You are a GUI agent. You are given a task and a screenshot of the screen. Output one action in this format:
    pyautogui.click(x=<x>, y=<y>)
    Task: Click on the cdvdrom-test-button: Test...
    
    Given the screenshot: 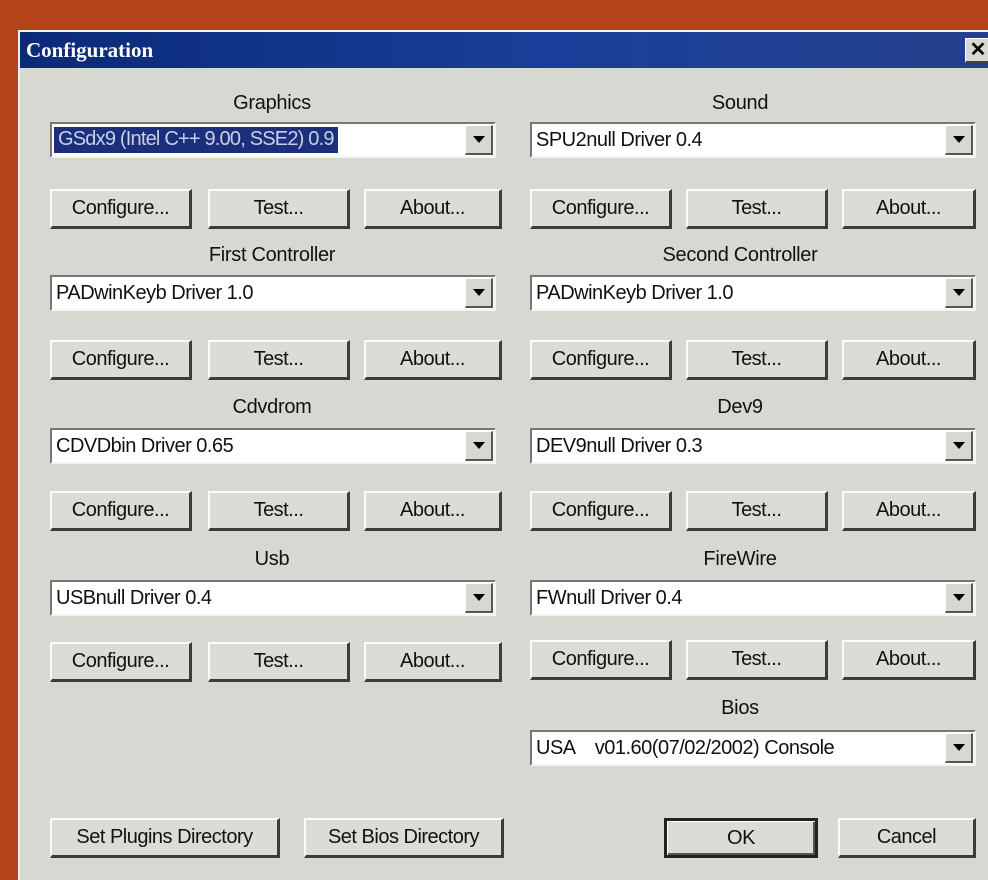 What is the action you would take?
    pyautogui.click(x=279, y=511)
    